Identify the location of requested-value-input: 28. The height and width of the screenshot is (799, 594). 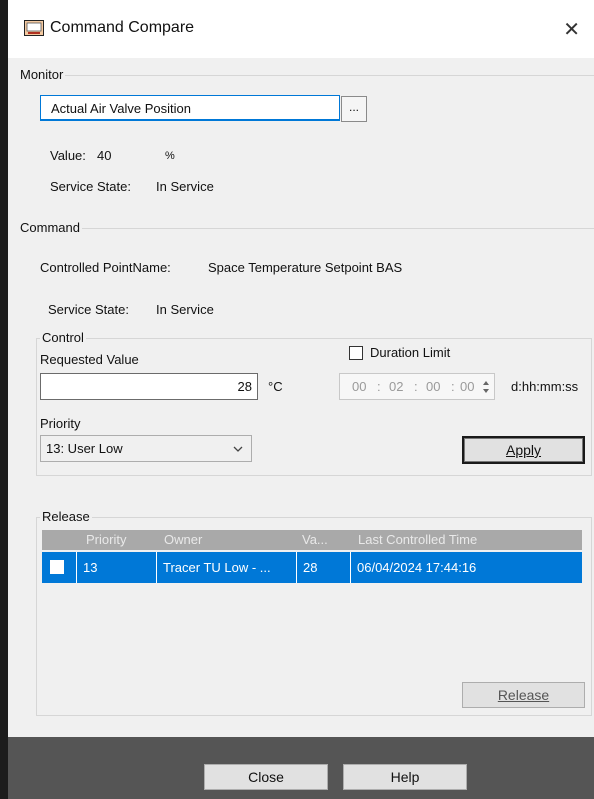
(149, 386).